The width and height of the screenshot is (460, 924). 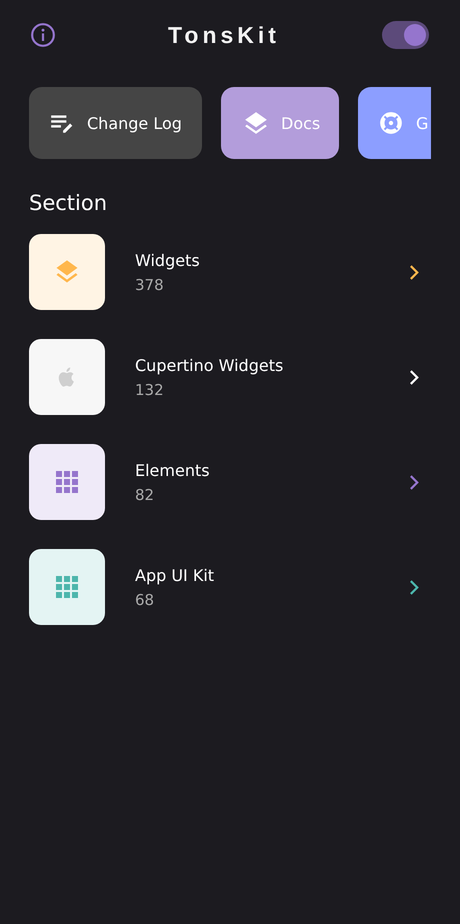 What do you see at coordinates (175, 575) in the screenshot?
I see `item-title: App UI Kit` at bounding box center [175, 575].